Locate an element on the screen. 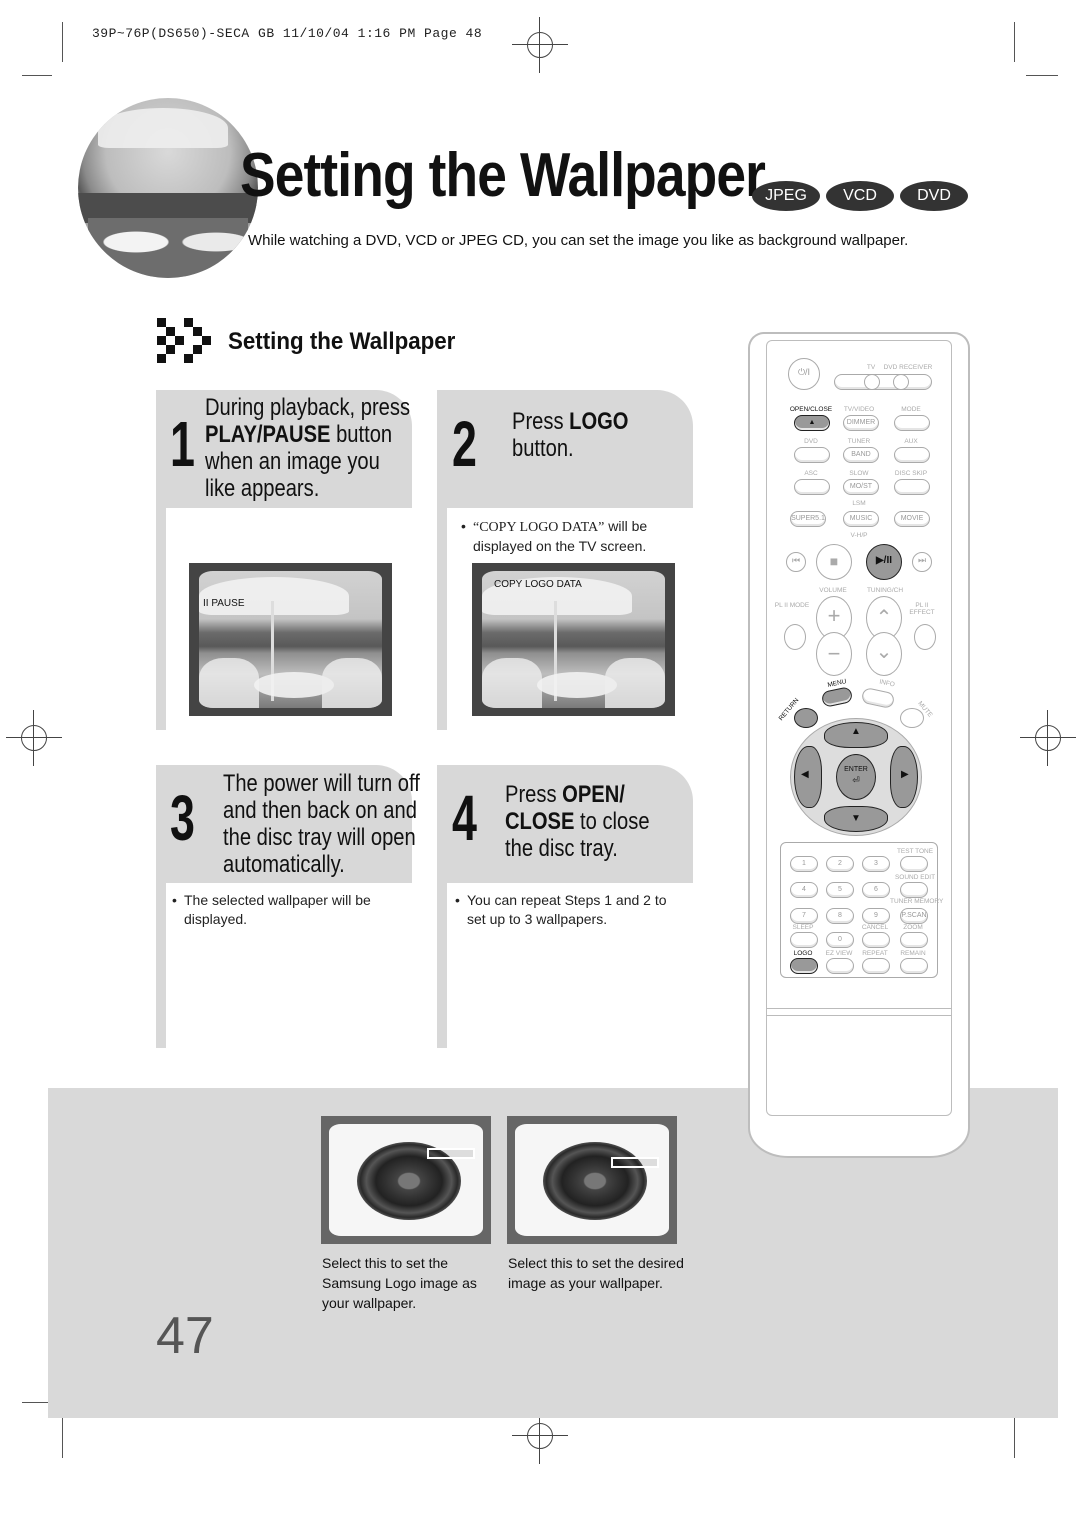  tv-screen-image: II PAUSE is located at coordinates (290, 639).